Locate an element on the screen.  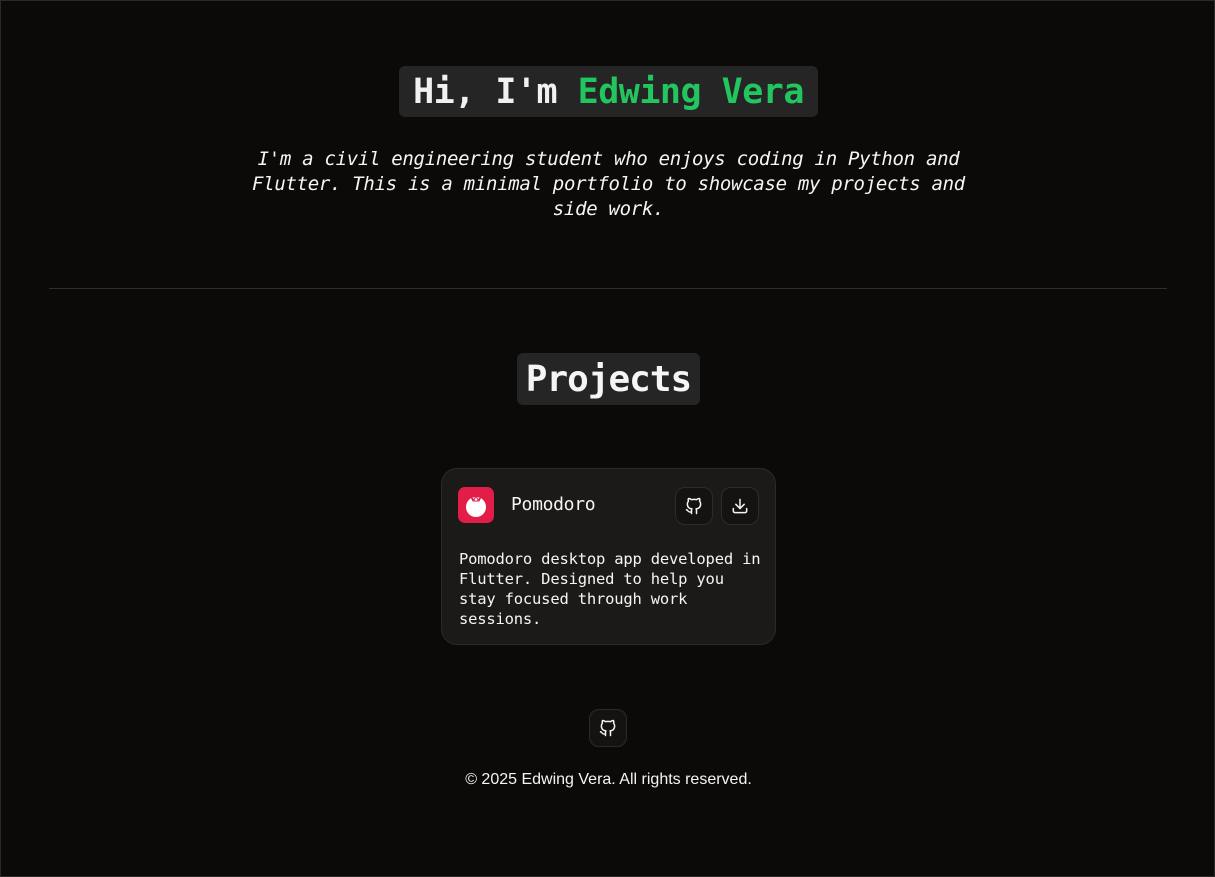
project-github-button is located at coordinates (694, 506).